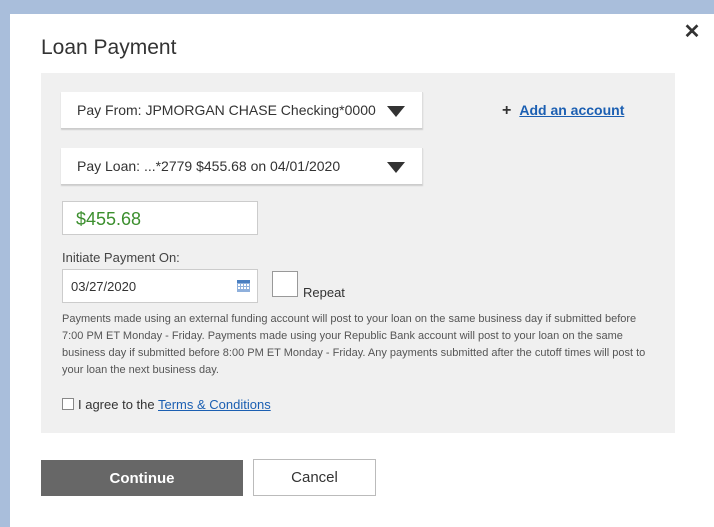  Describe the element at coordinates (243, 286) in the screenshot. I see `calendar-icon` at that location.